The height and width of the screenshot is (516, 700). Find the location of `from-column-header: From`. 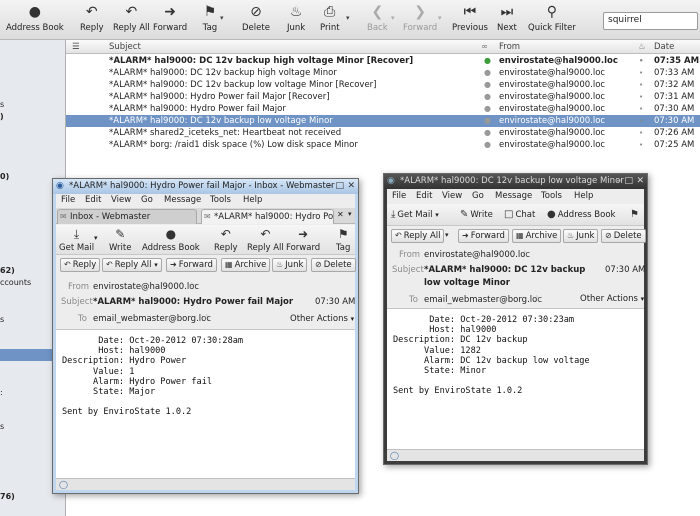

from-column-header: From is located at coordinates (509, 47).